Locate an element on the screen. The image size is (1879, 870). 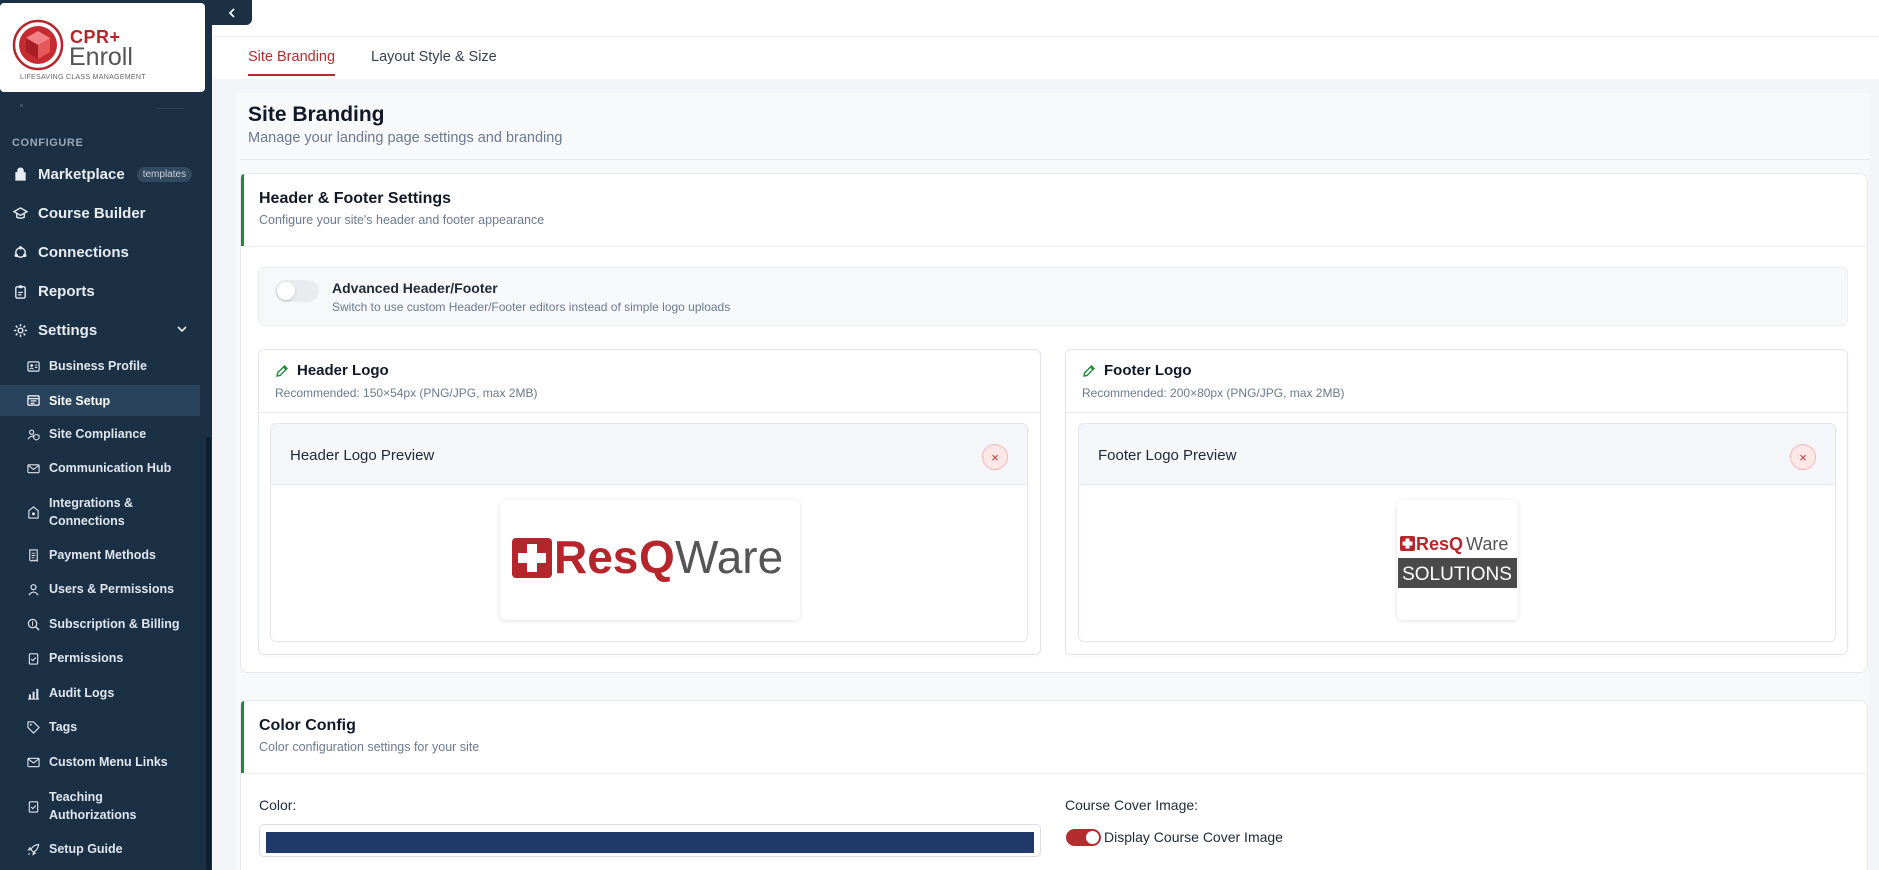
color-picker-input is located at coordinates (650, 840).